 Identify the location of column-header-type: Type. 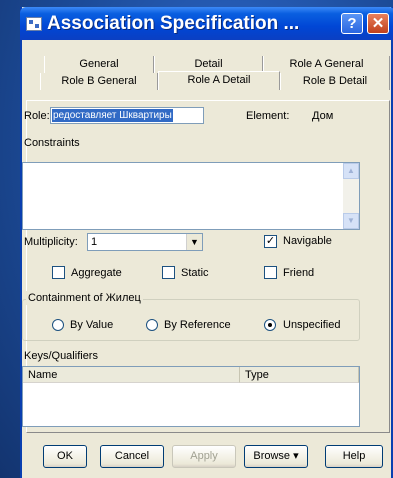
(299, 375).